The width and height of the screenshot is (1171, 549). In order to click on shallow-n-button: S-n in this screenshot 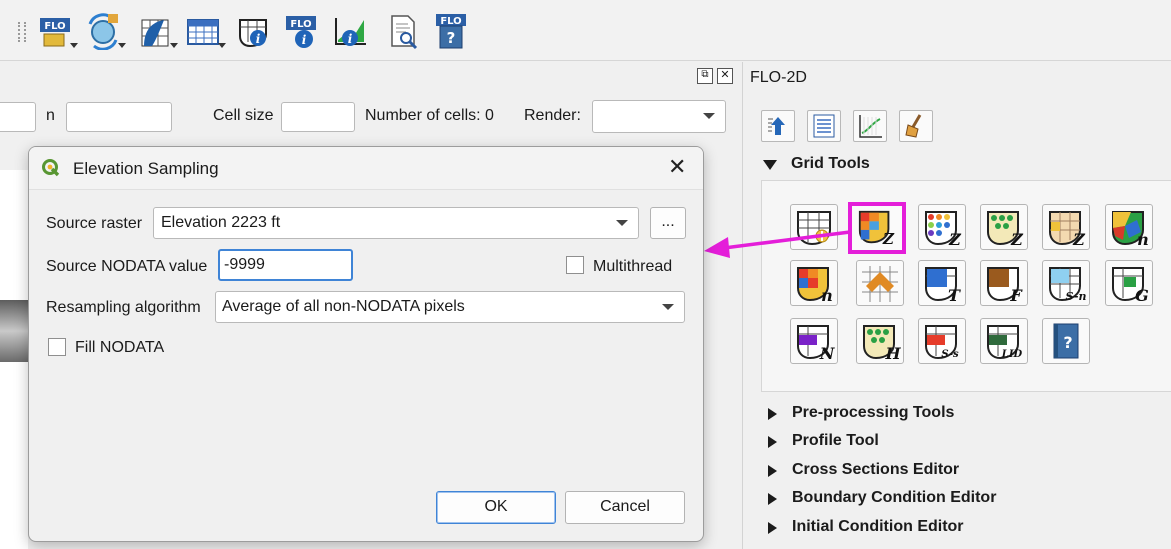, I will do `click(1066, 283)`.